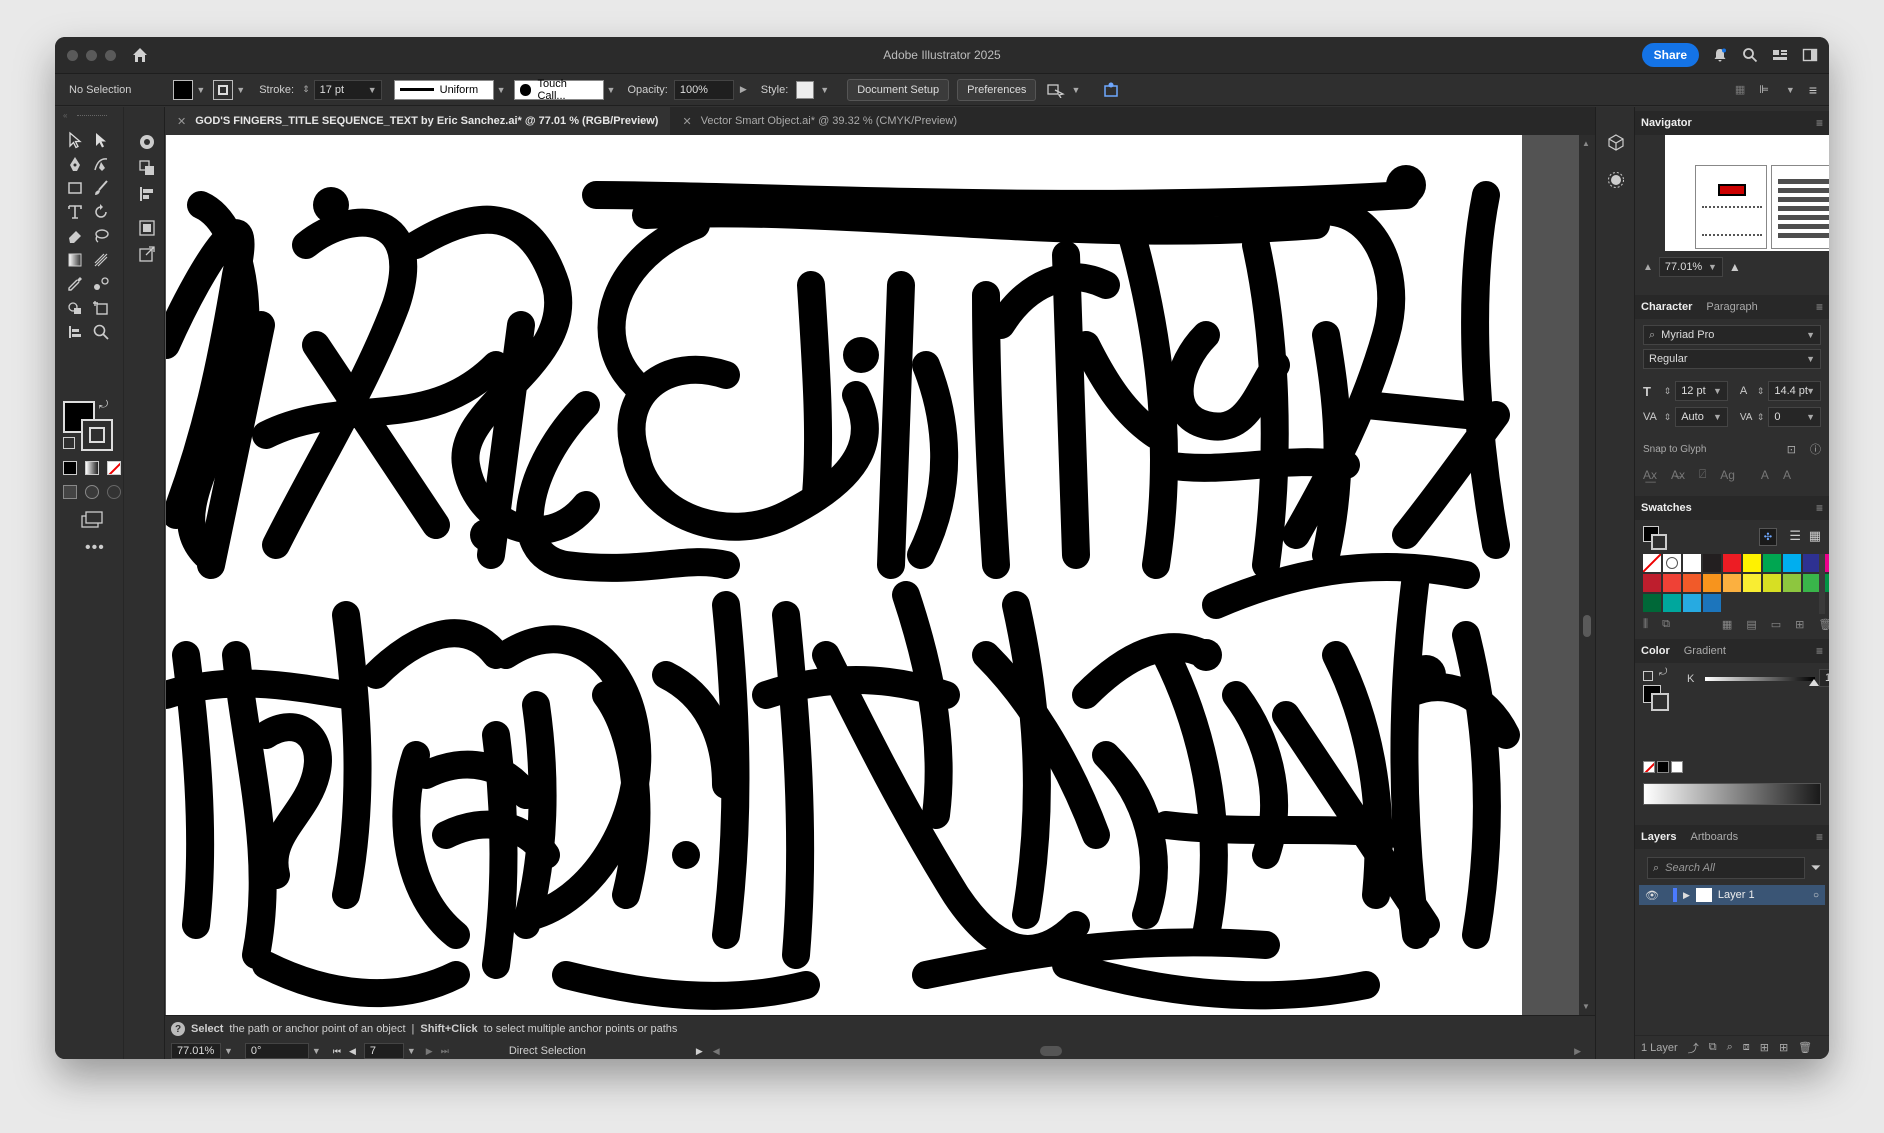 This screenshot has height=1133, width=1884. Describe the element at coordinates (1780, 55) in the screenshot. I see `workspace-switcher-icon` at that location.